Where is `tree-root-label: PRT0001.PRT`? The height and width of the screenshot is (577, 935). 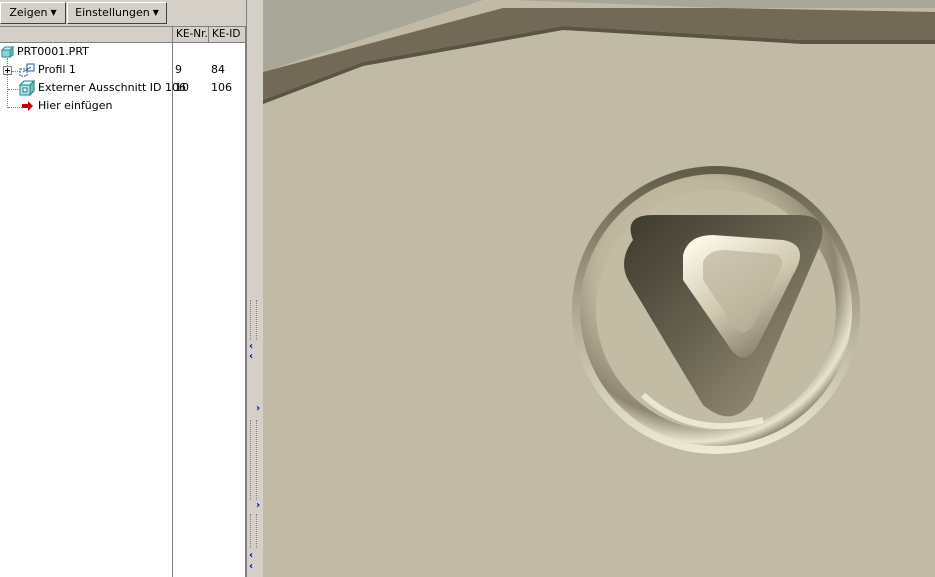
tree-root-label: PRT0001.PRT is located at coordinates (53, 51).